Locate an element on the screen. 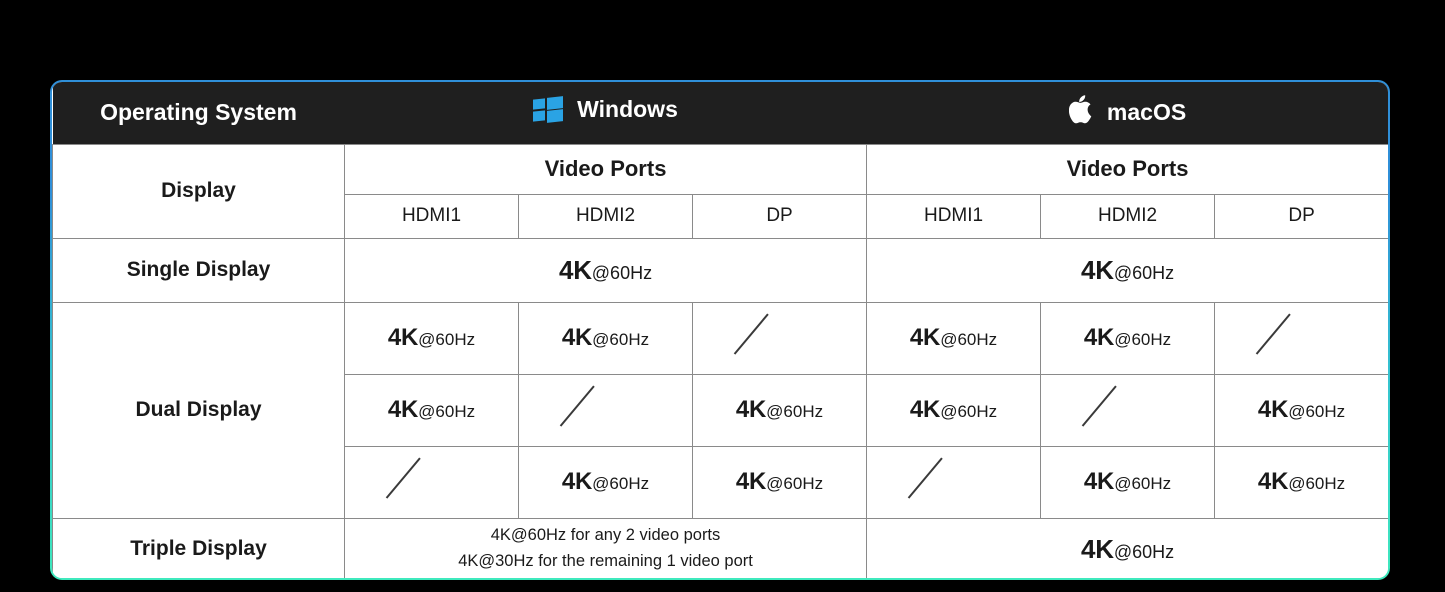 This screenshot has width=1445, height=592. dual-1-windows-hdmi1: 4K@60Hz is located at coordinates (431, 338).